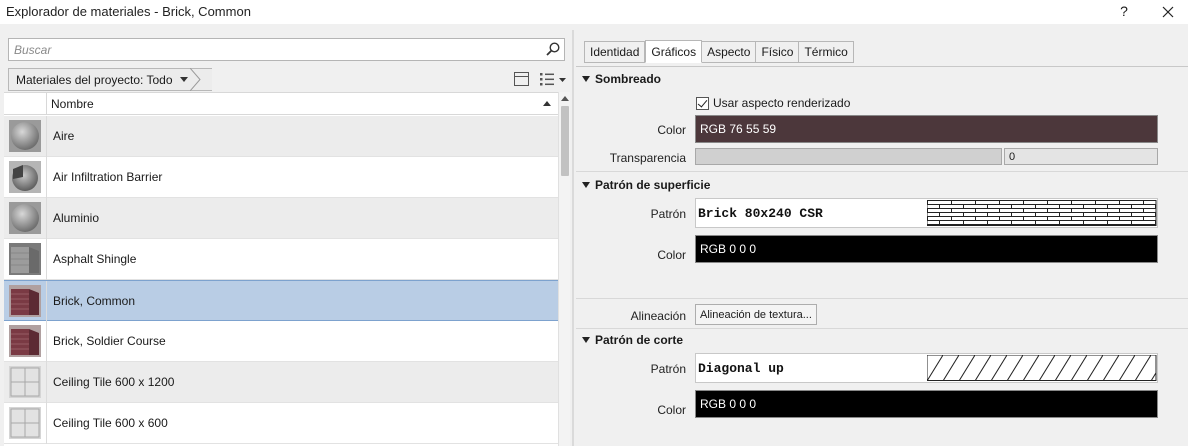  What do you see at coordinates (926, 213) in the screenshot?
I see `surface-pattern-field: Brick 80x240 CSR` at bounding box center [926, 213].